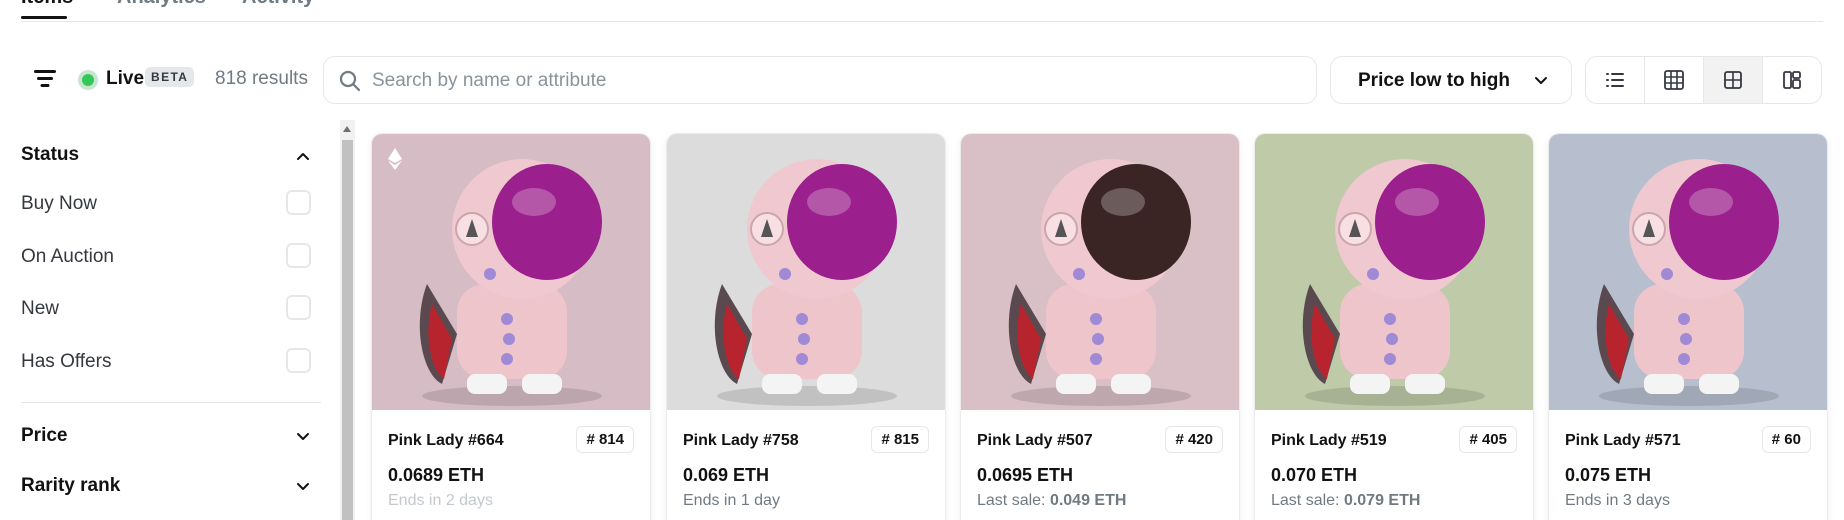 Image resolution: width=1844 pixels, height=520 pixels. Describe the element at coordinates (88, 80) in the screenshot. I see `live-status-dot` at that location.